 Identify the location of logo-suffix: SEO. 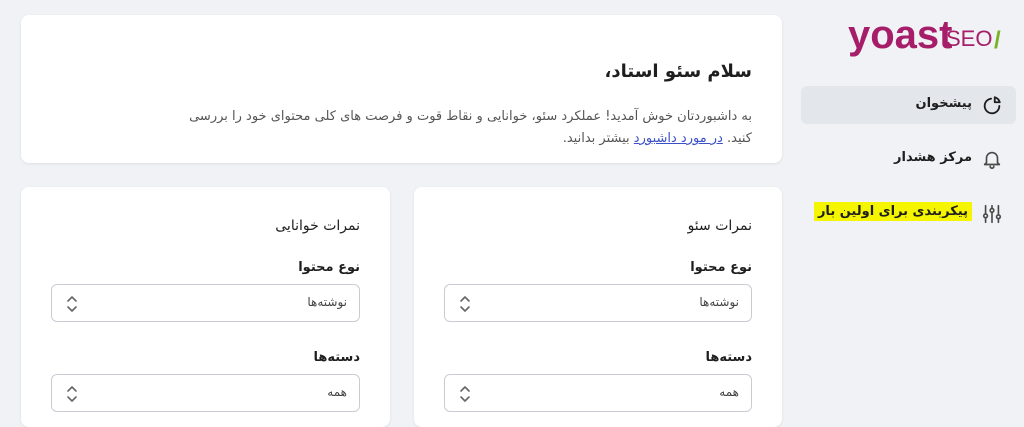
(969, 38).